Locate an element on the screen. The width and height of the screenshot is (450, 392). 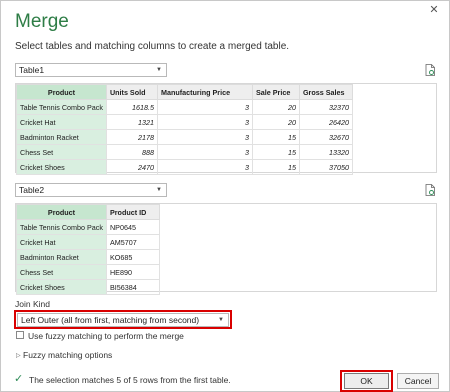
table-row: Cricket Hat 1321 3 20 26420 is located at coordinates (184, 122).